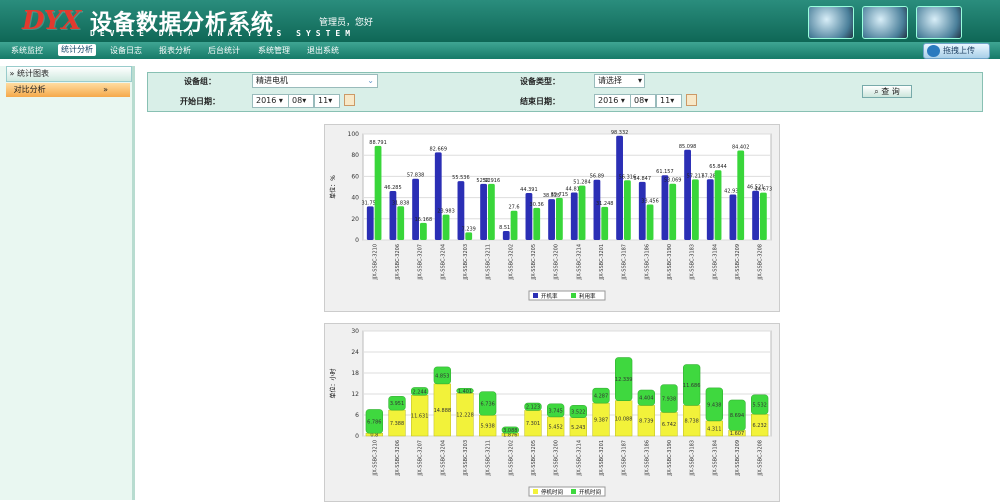 The height and width of the screenshot is (504, 1000). I want to click on data-label: 27.6, so click(513, 208).